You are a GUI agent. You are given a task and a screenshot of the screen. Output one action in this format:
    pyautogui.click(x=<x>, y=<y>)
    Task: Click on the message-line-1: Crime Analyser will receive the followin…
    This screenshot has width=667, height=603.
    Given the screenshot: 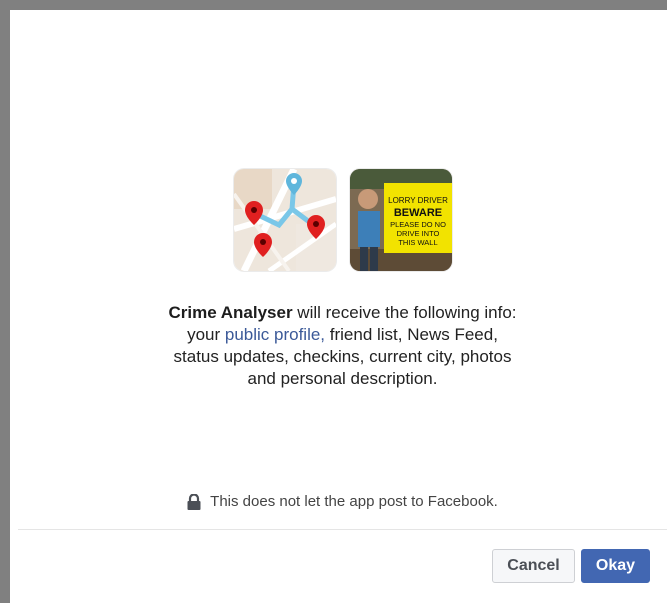 What is the action you would take?
    pyautogui.click(x=342, y=313)
    